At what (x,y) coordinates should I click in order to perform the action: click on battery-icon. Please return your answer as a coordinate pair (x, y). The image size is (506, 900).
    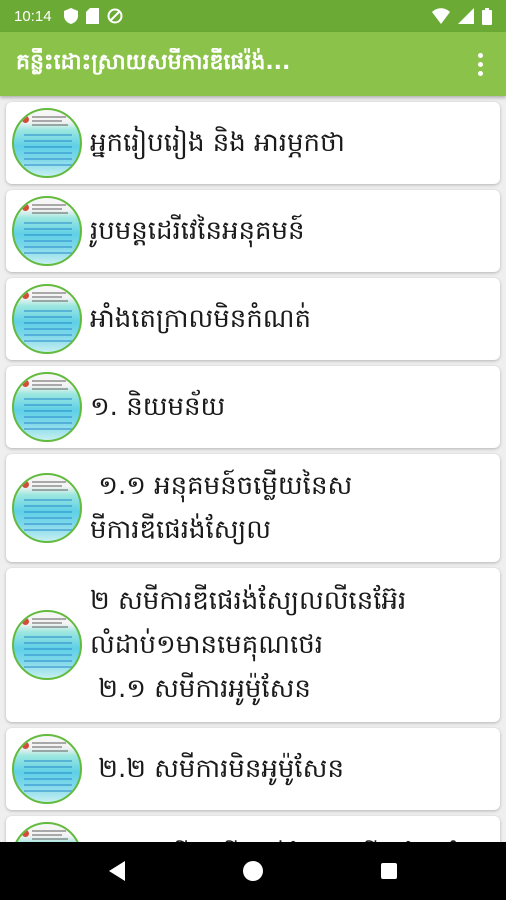
    Looking at the image, I should click on (487, 16).